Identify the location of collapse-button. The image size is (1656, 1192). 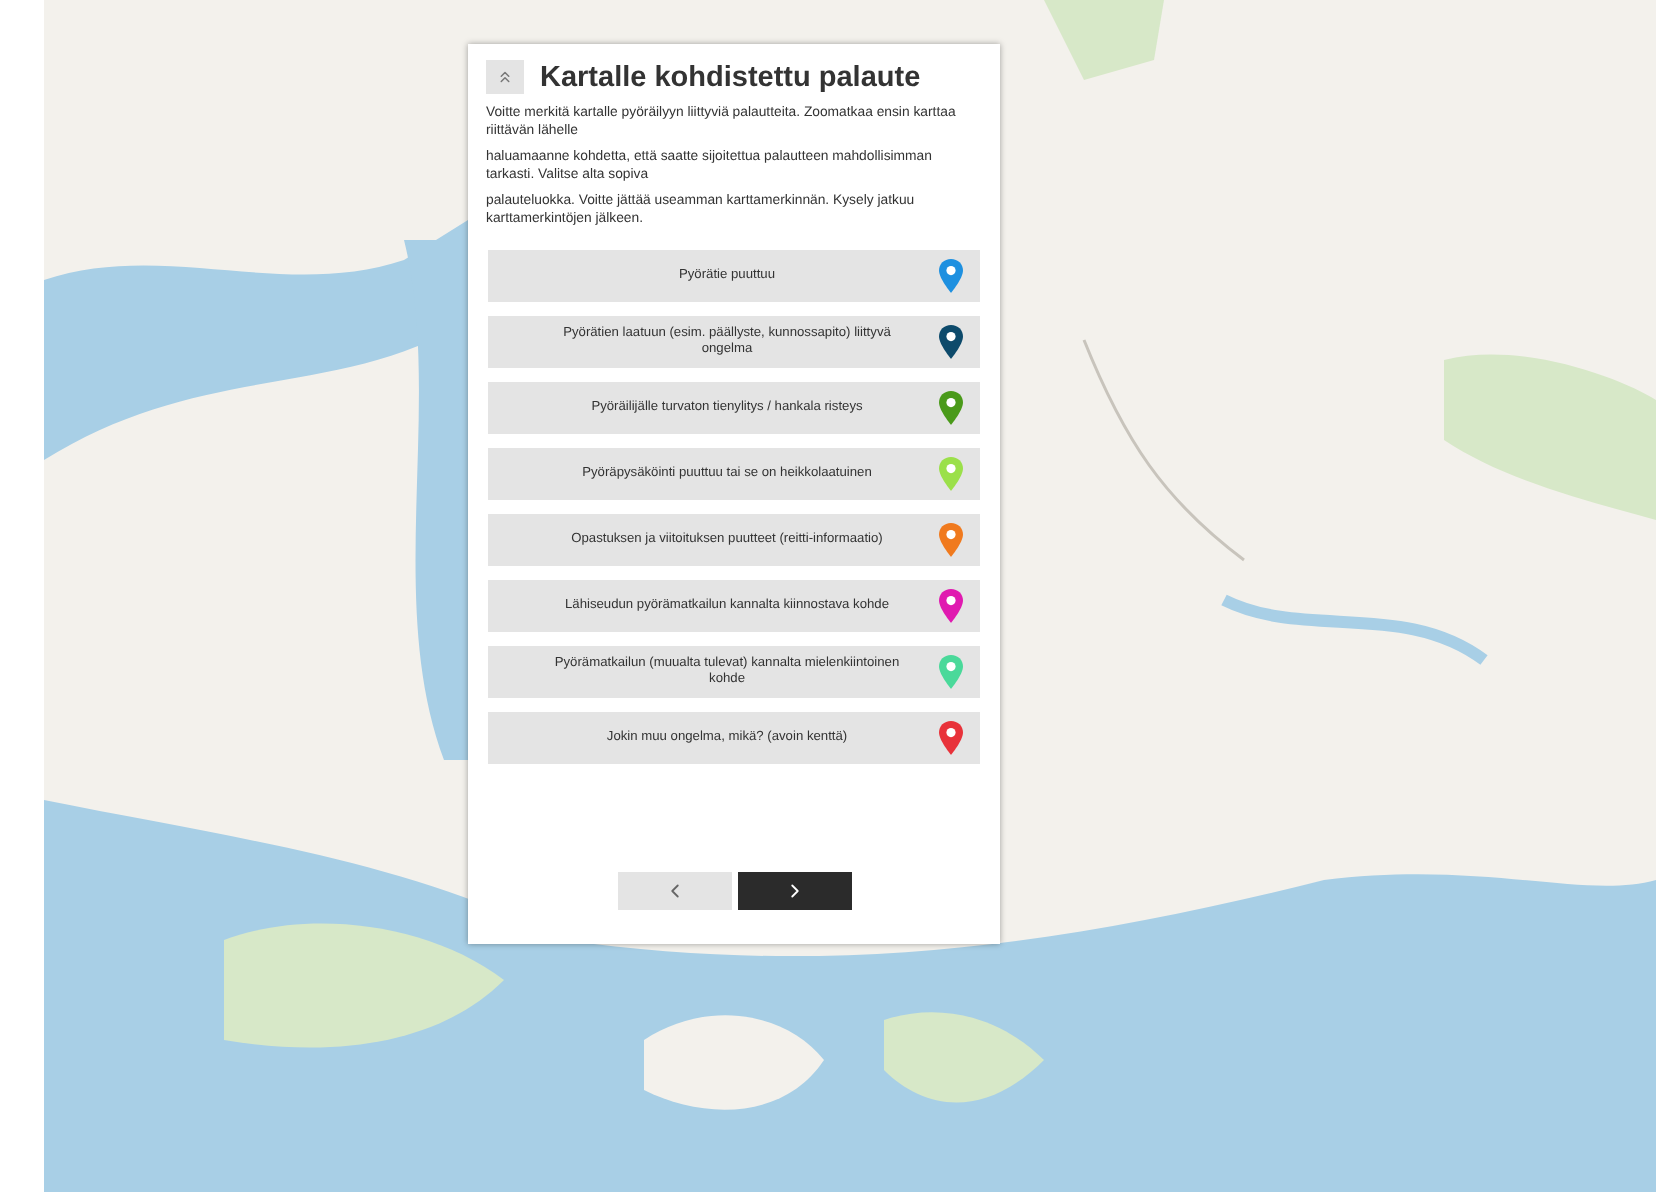
(505, 77).